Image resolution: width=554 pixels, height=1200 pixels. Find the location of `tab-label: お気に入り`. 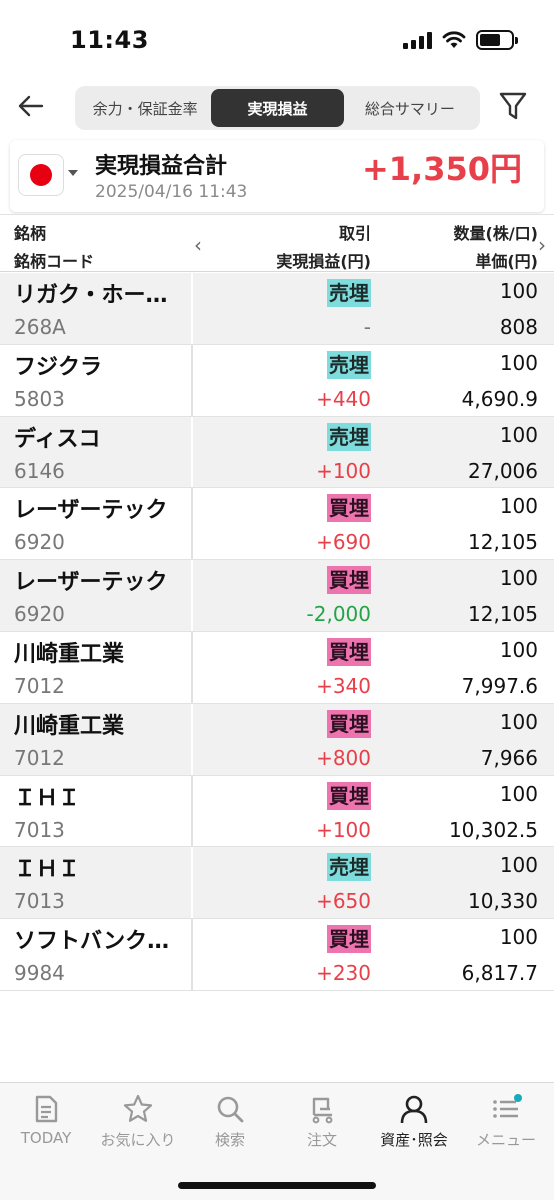

tab-label: お気に入り is located at coordinates (138, 1140).